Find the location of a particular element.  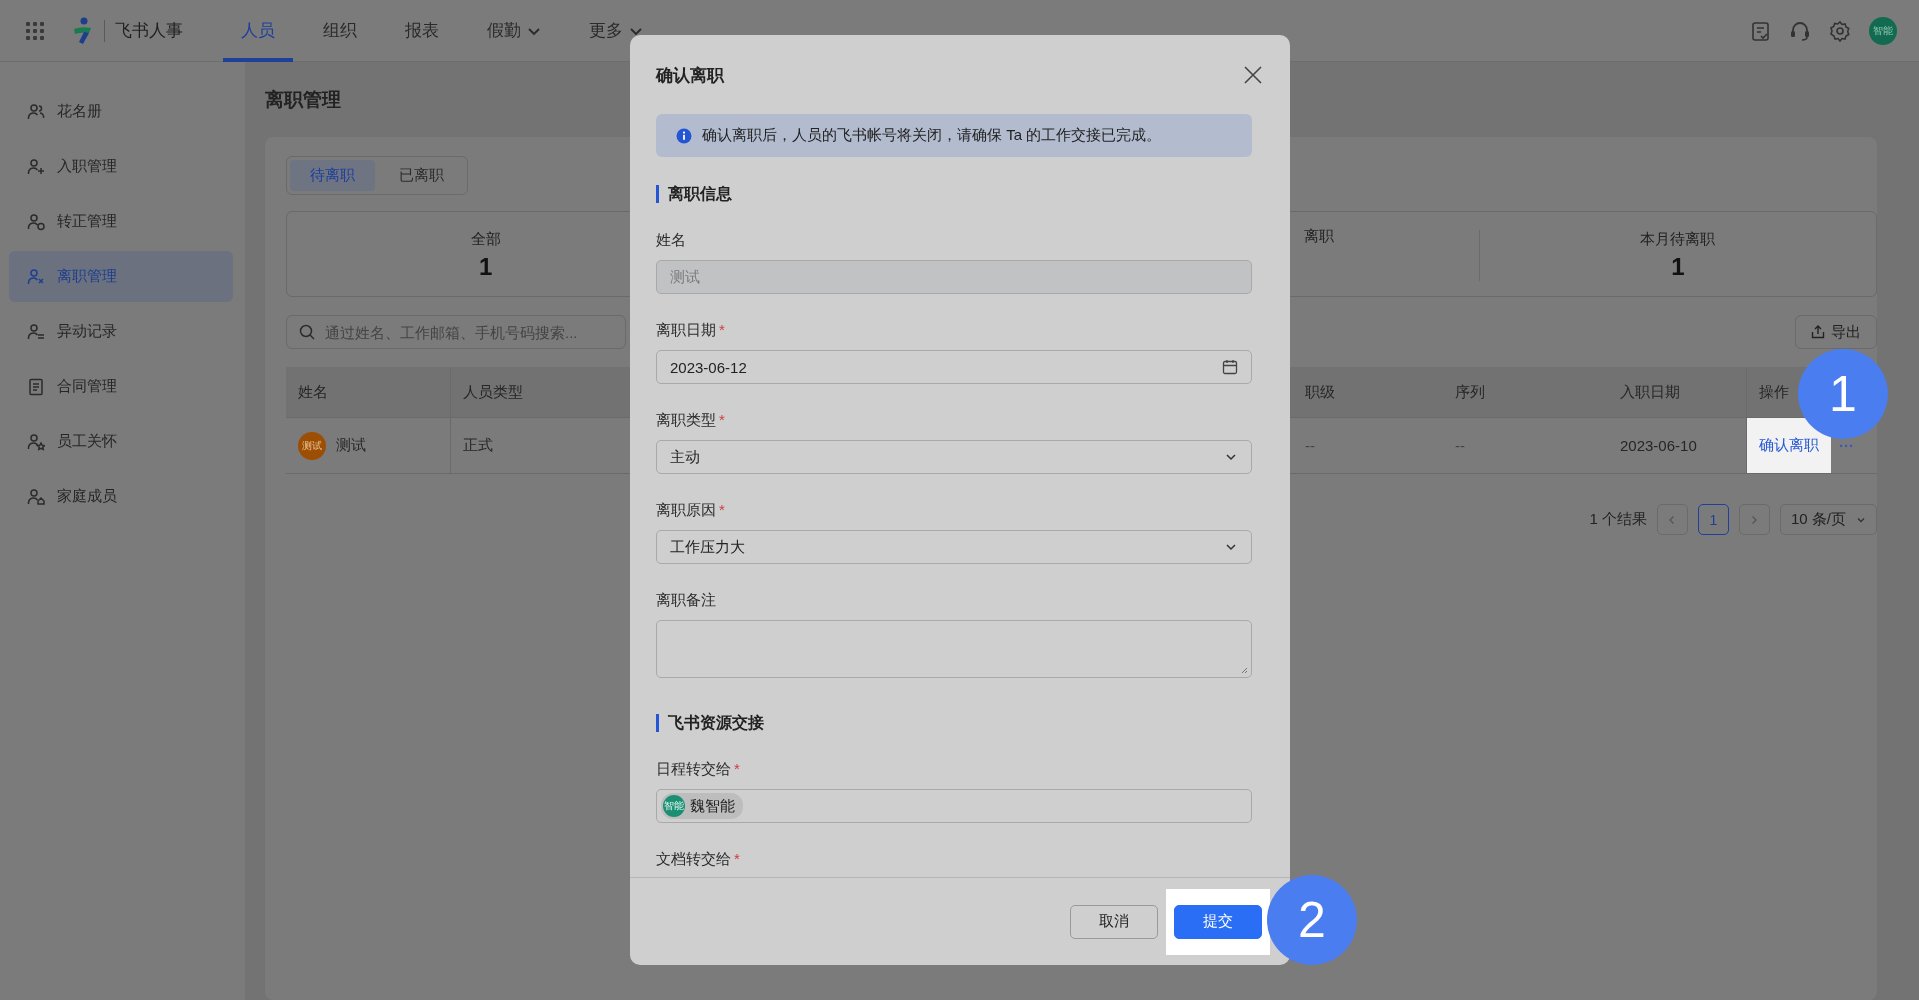

nav-tab: 报表 is located at coordinates (422, 31).